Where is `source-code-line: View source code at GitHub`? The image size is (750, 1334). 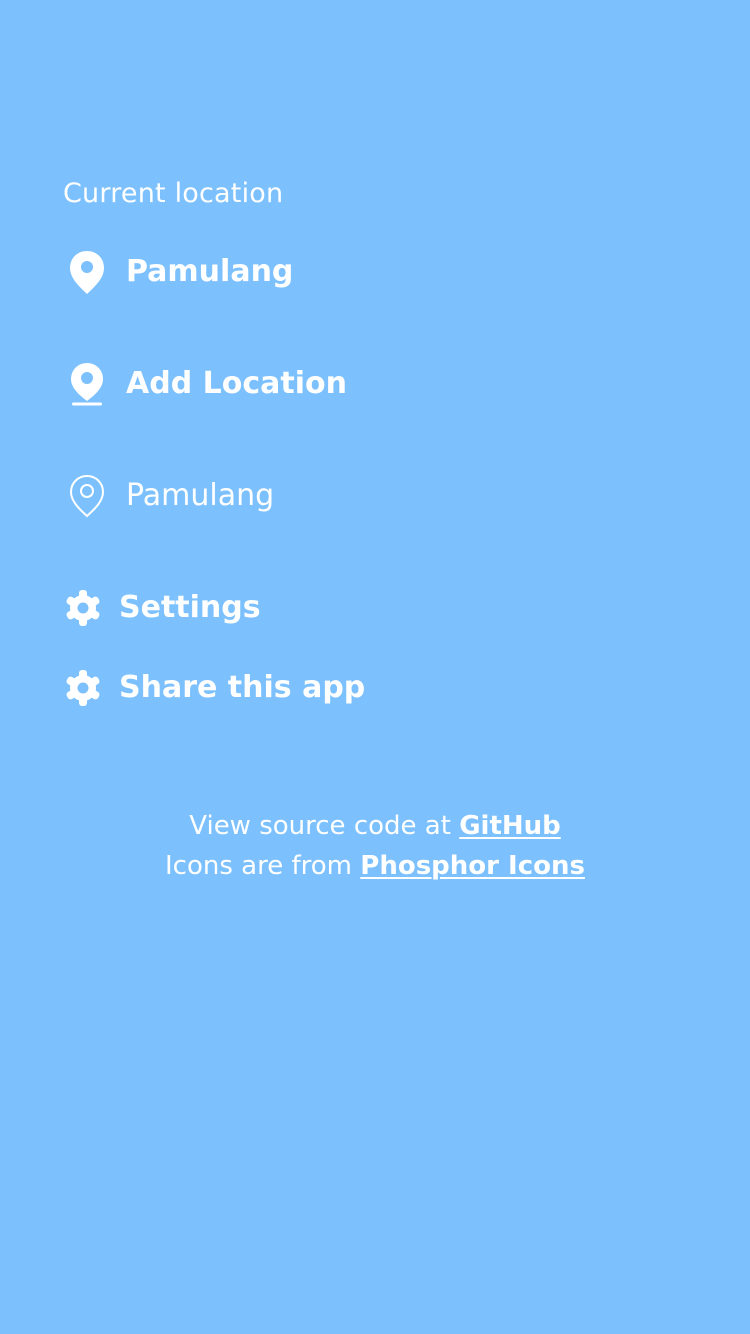 source-code-line: View source code at GitHub is located at coordinates (375, 826).